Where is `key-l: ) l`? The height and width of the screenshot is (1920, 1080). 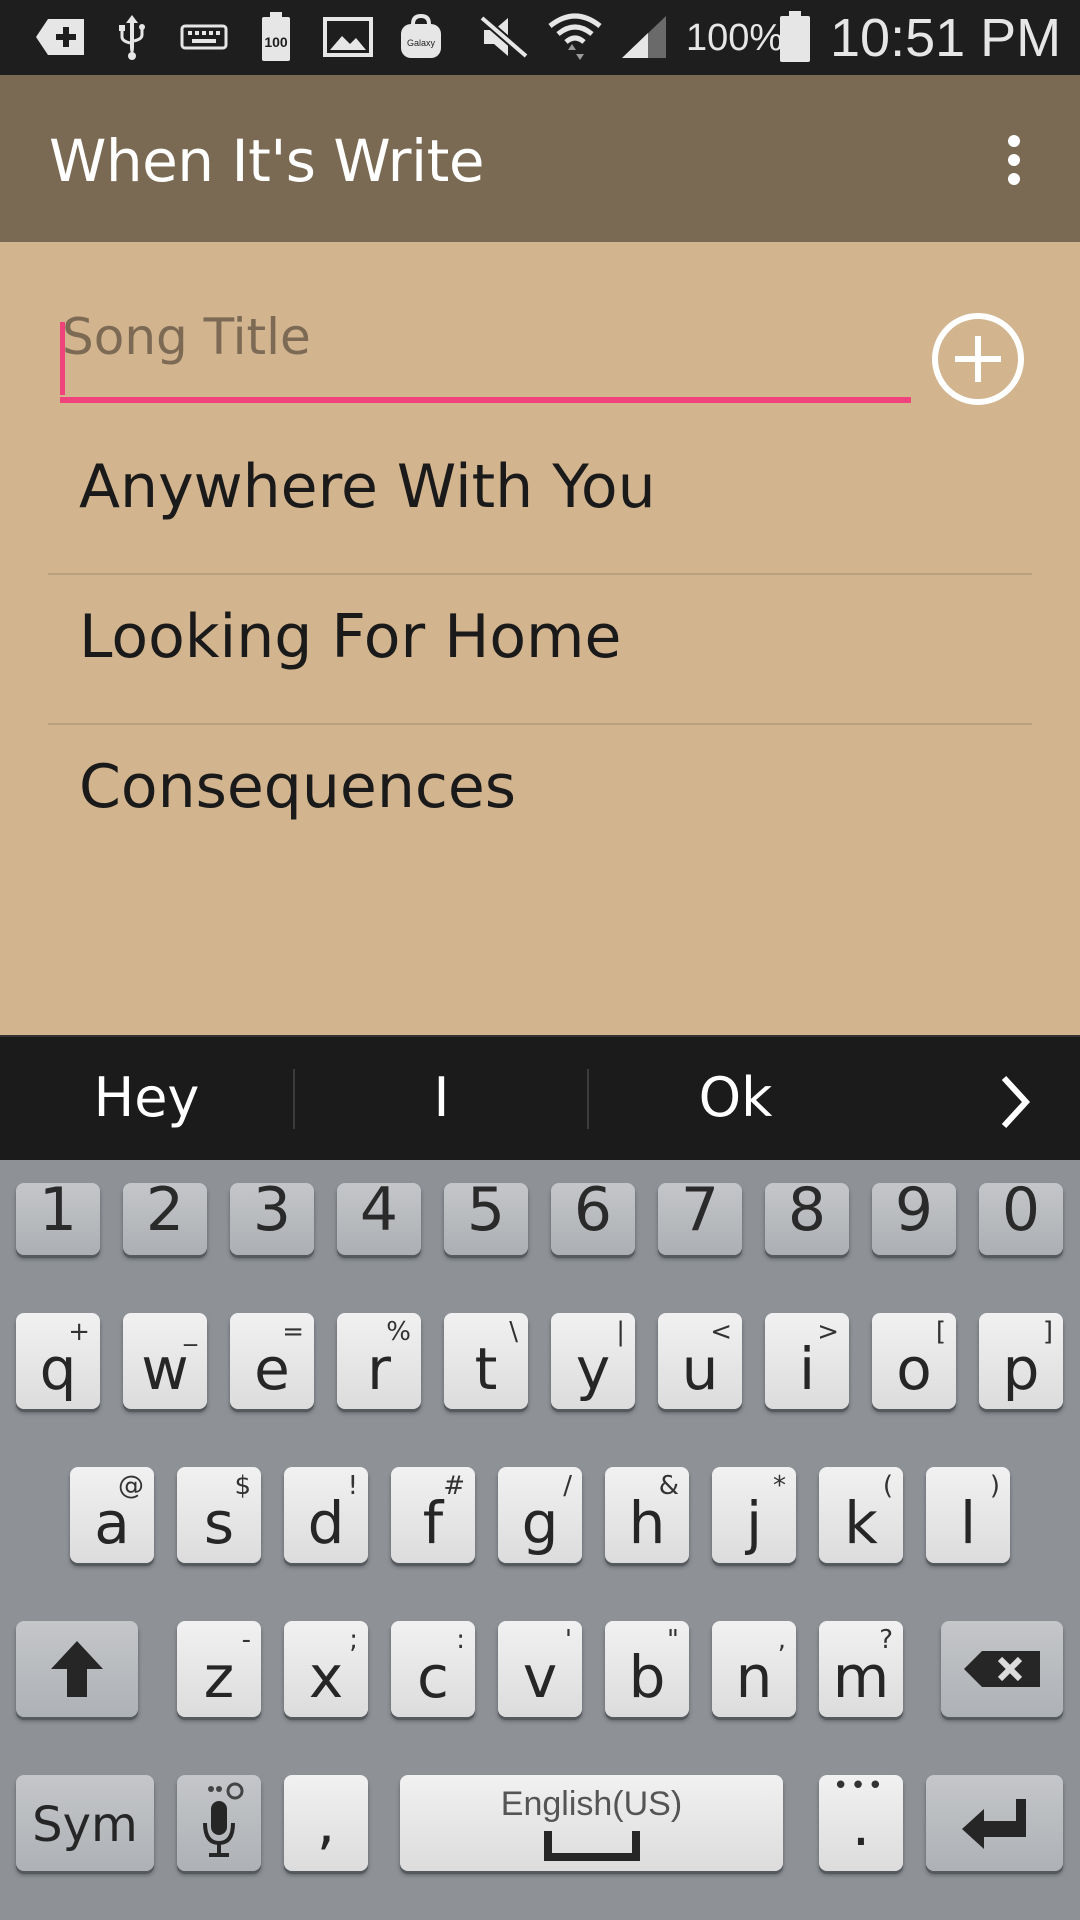 key-l: ) l is located at coordinates (968, 1515).